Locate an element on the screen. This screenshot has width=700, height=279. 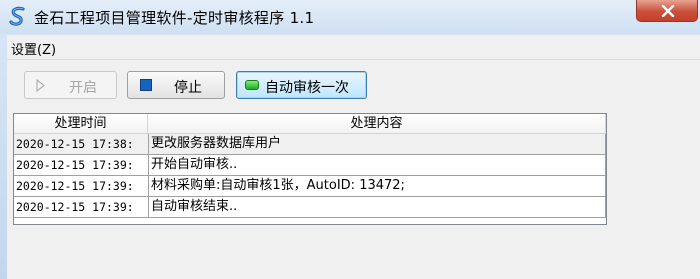
row-message: 材料采购单:自动审核1张，AutoID: 13472; is located at coordinates (377, 186).